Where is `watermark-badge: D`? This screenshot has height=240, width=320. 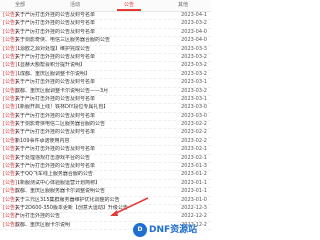 watermark-badge: D is located at coordinates (140, 230).